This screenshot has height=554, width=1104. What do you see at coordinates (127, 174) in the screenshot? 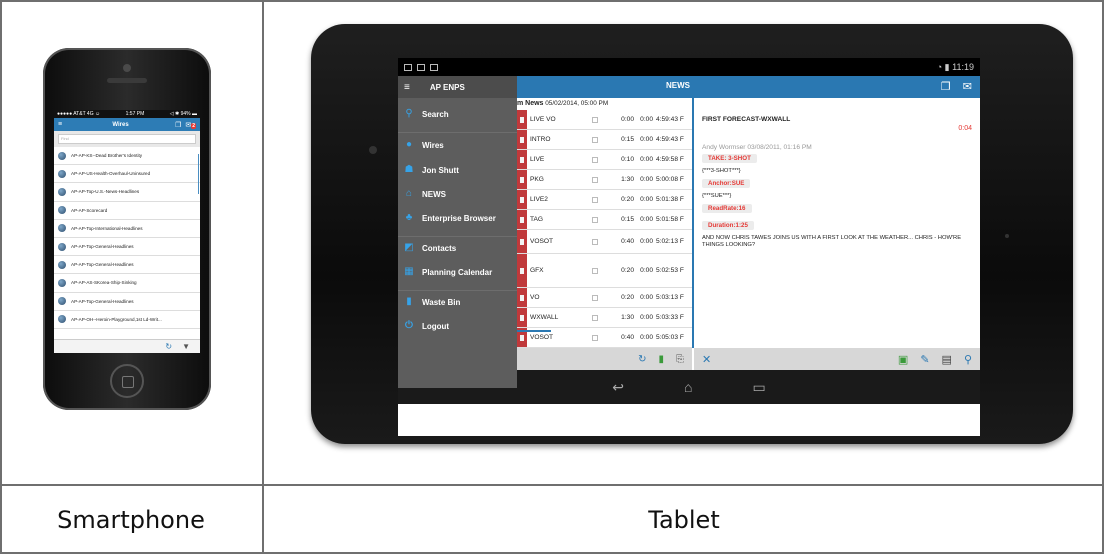
I see `wire-item: AP-AP-US-Health-Overhaul-Uninsured` at bounding box center [127, 174].